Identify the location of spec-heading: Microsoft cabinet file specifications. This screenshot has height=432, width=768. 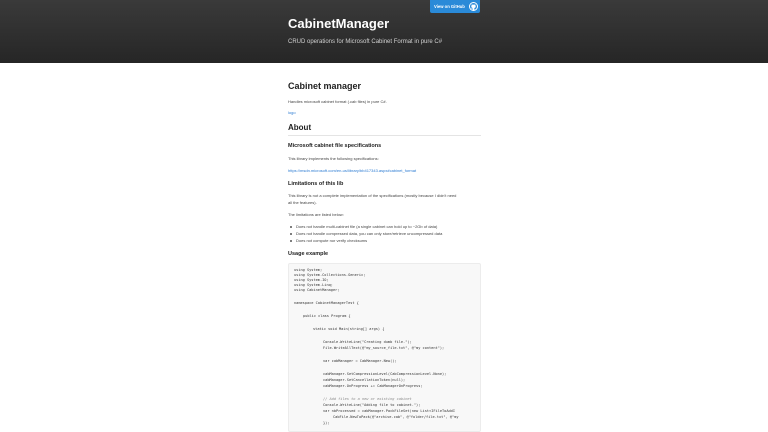
(335, 146).